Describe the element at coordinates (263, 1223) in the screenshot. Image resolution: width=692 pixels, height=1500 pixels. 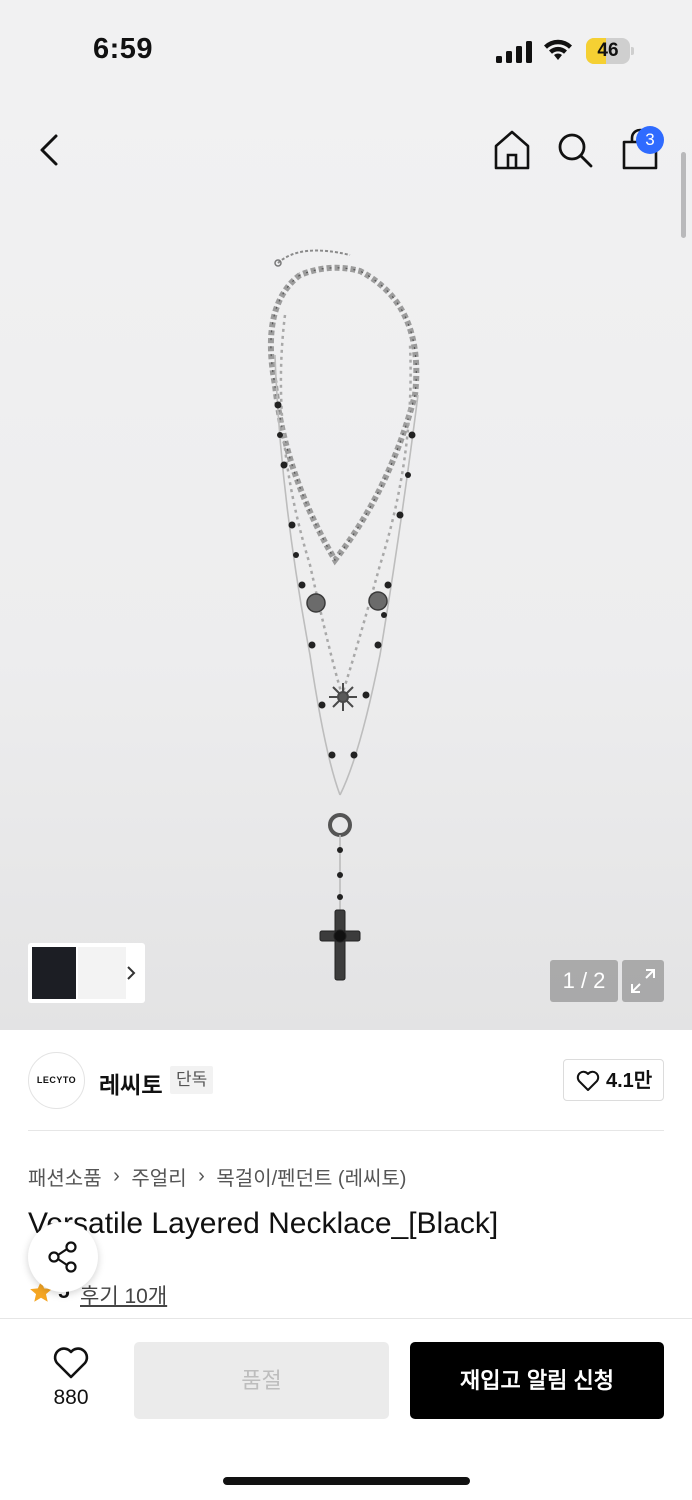
I see `product-title: Versatile Layered Necklace_[Black]` at that location.